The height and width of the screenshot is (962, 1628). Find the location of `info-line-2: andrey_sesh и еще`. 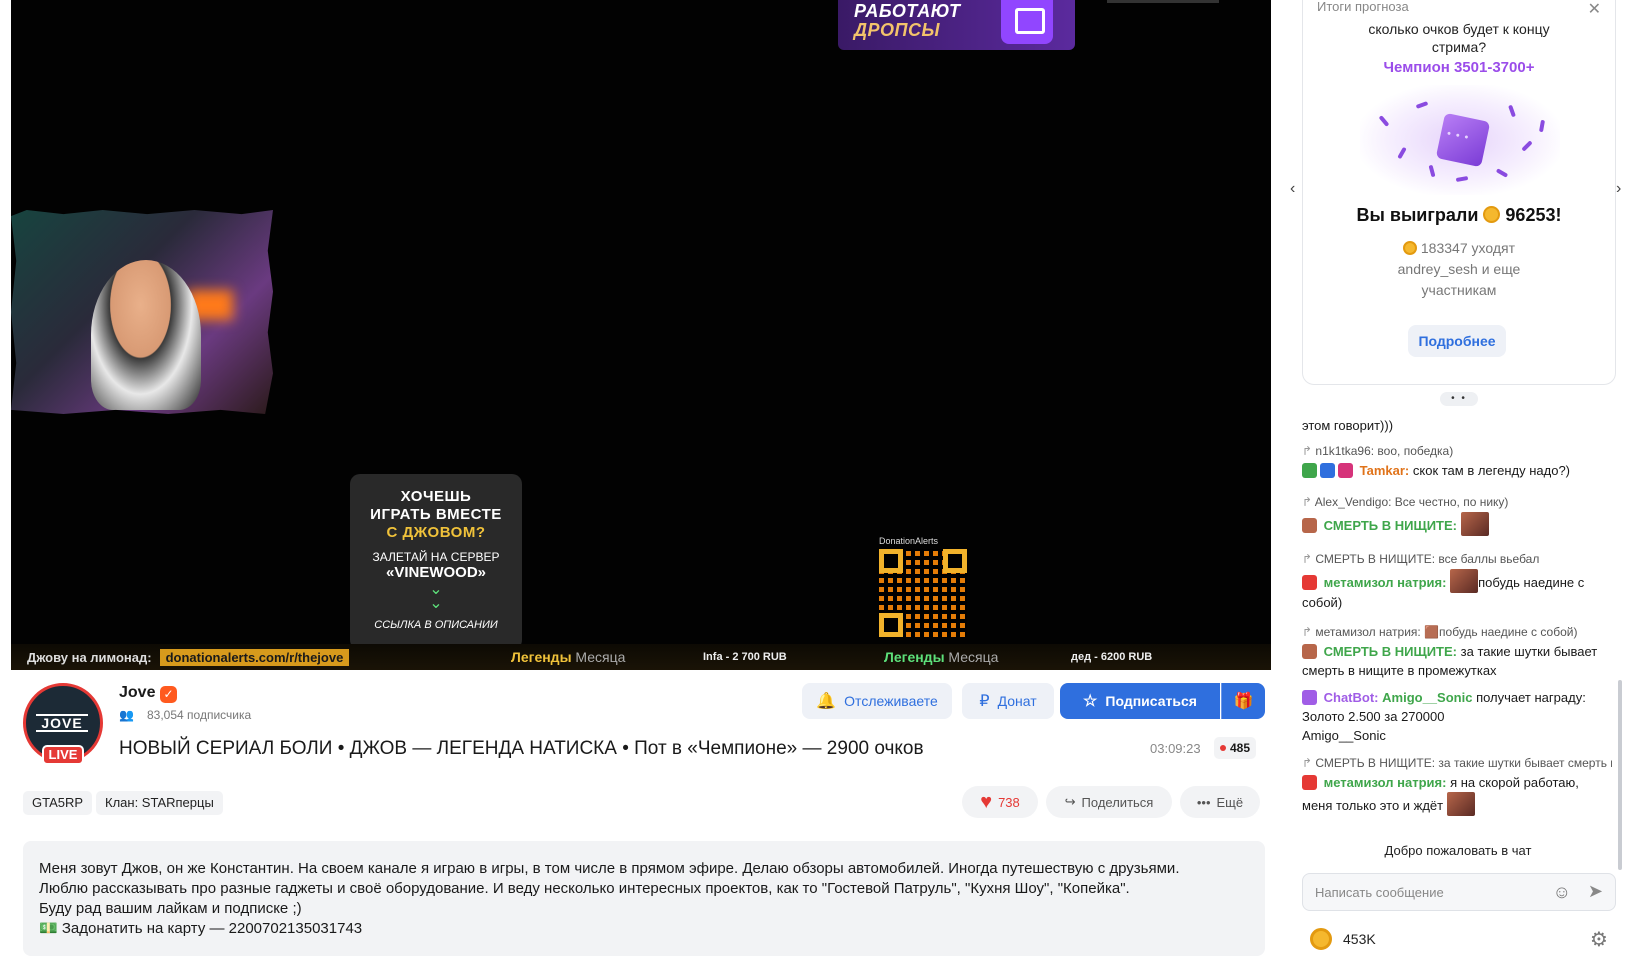

info-line-2: andrey_sesh и еще is located at coordinates (1459, 269).